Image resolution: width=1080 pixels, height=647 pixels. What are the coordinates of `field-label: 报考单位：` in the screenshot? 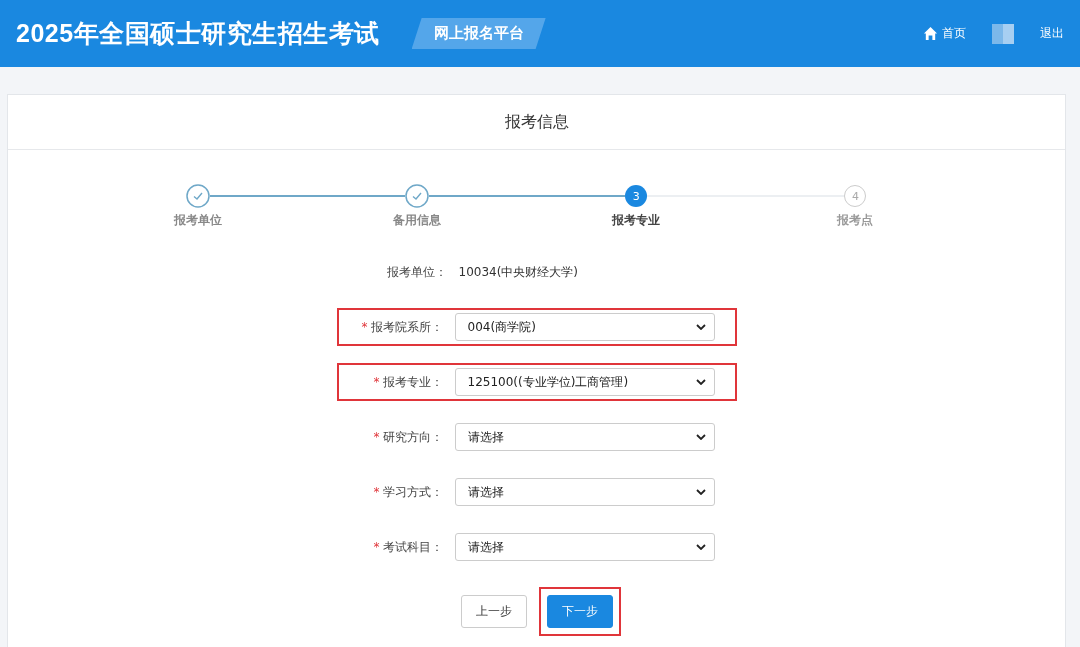 It's located at (416, 271).